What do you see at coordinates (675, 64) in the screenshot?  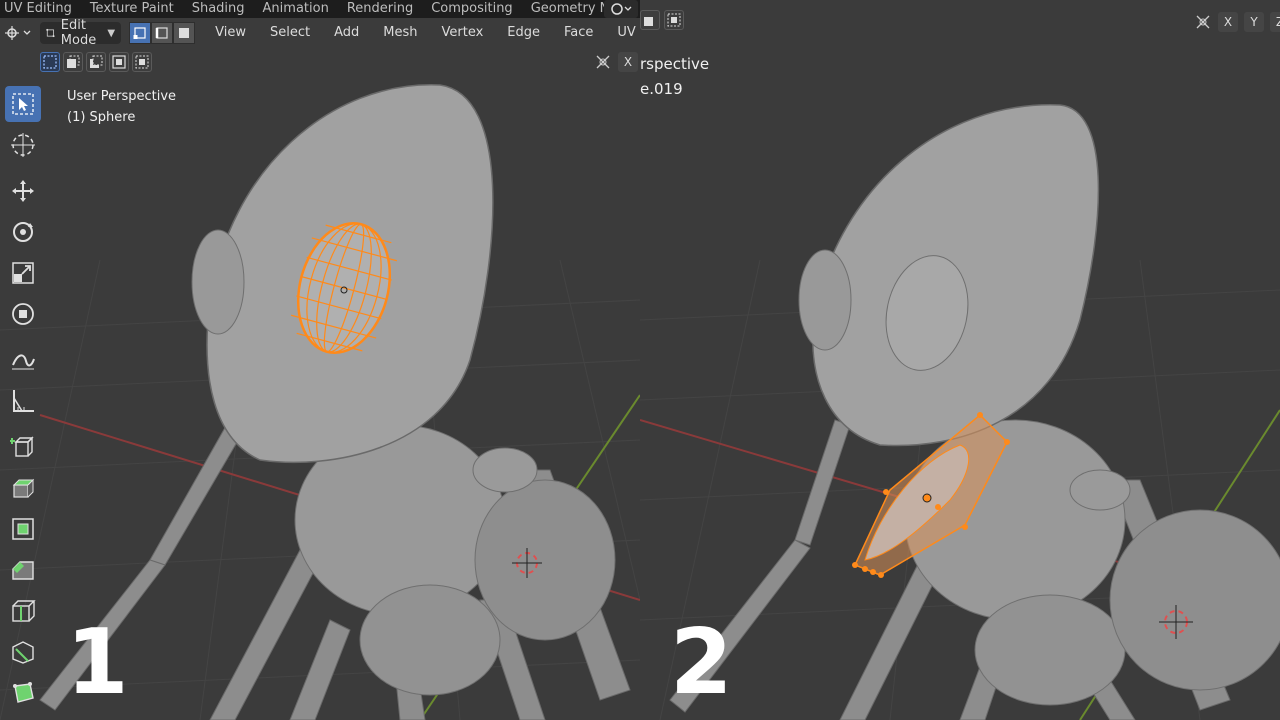 I see `perspective-label-partial: rspective` at bounding box center [675, 64].